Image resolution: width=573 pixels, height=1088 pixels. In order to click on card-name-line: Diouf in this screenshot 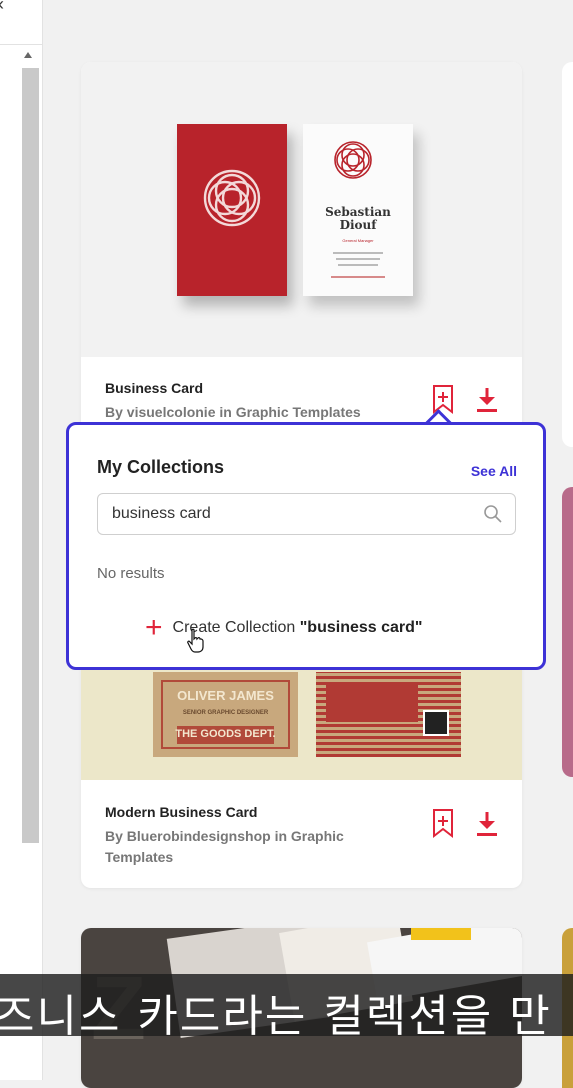, I will do `click(358, 225)`.